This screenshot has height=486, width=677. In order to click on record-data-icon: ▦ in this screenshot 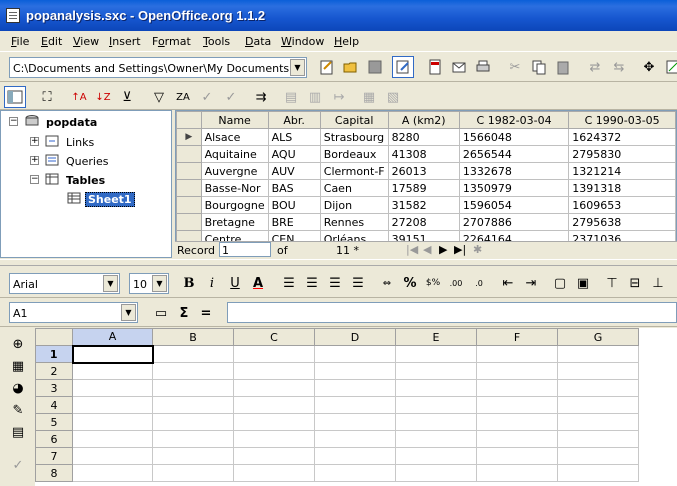, I will do `click(369, 97)`.